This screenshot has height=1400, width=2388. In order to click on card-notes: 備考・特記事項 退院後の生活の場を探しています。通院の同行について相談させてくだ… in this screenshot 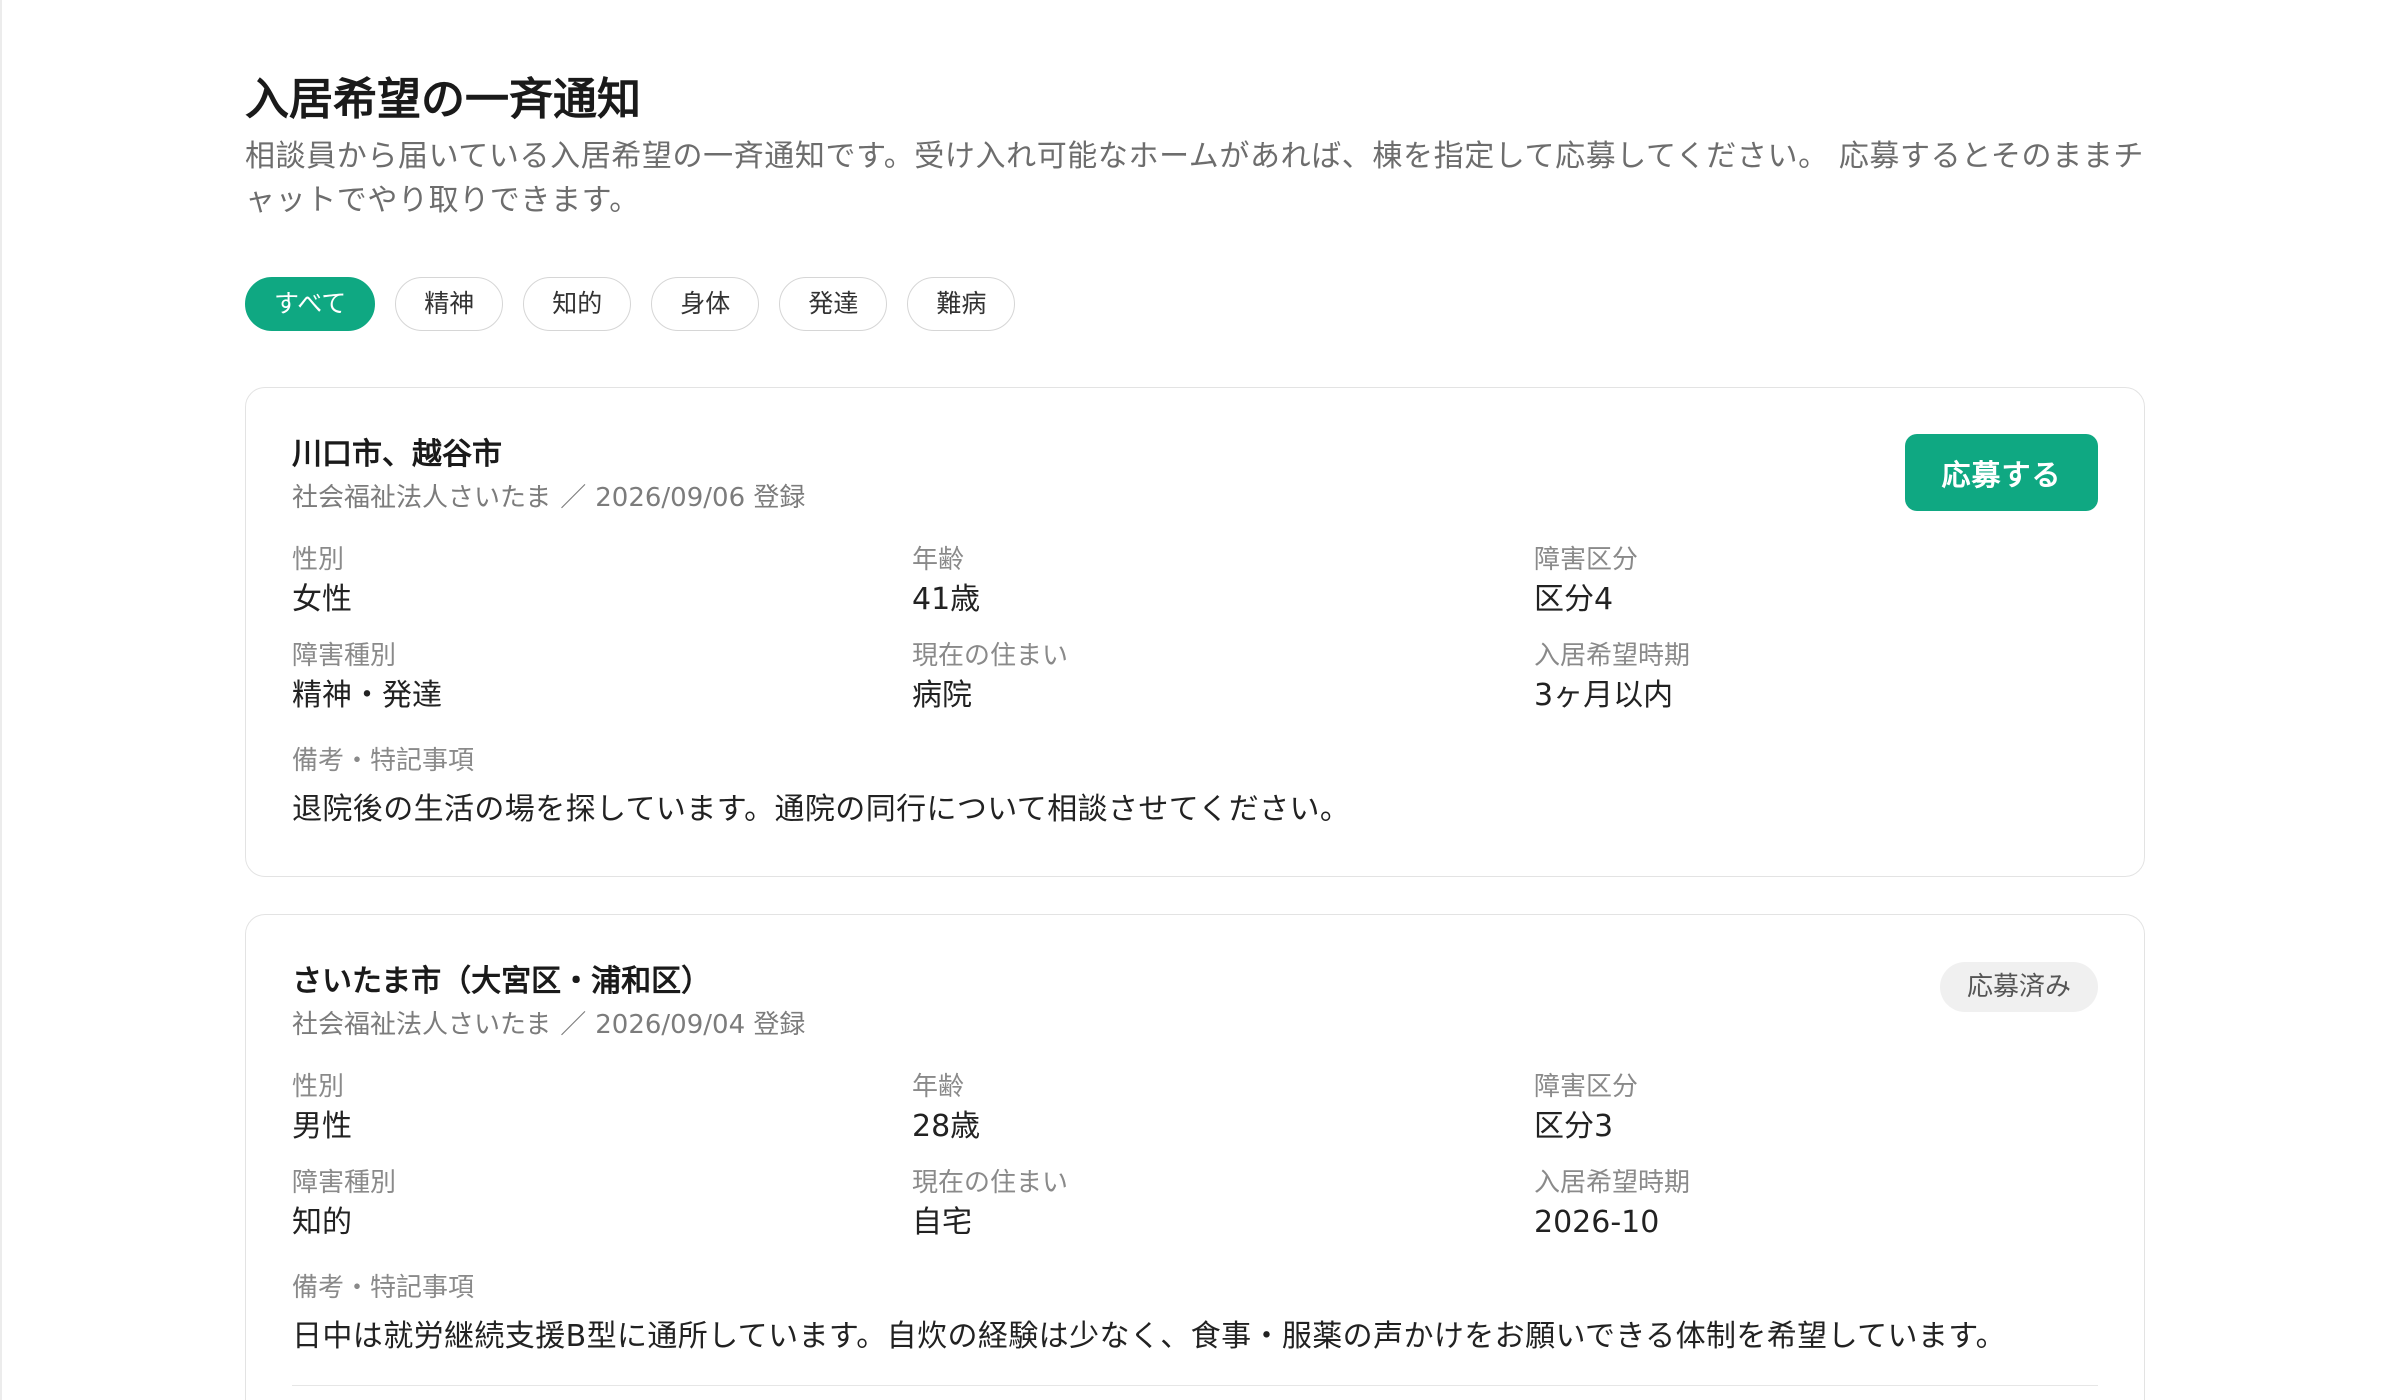, I will do `click(1195, 788)`.